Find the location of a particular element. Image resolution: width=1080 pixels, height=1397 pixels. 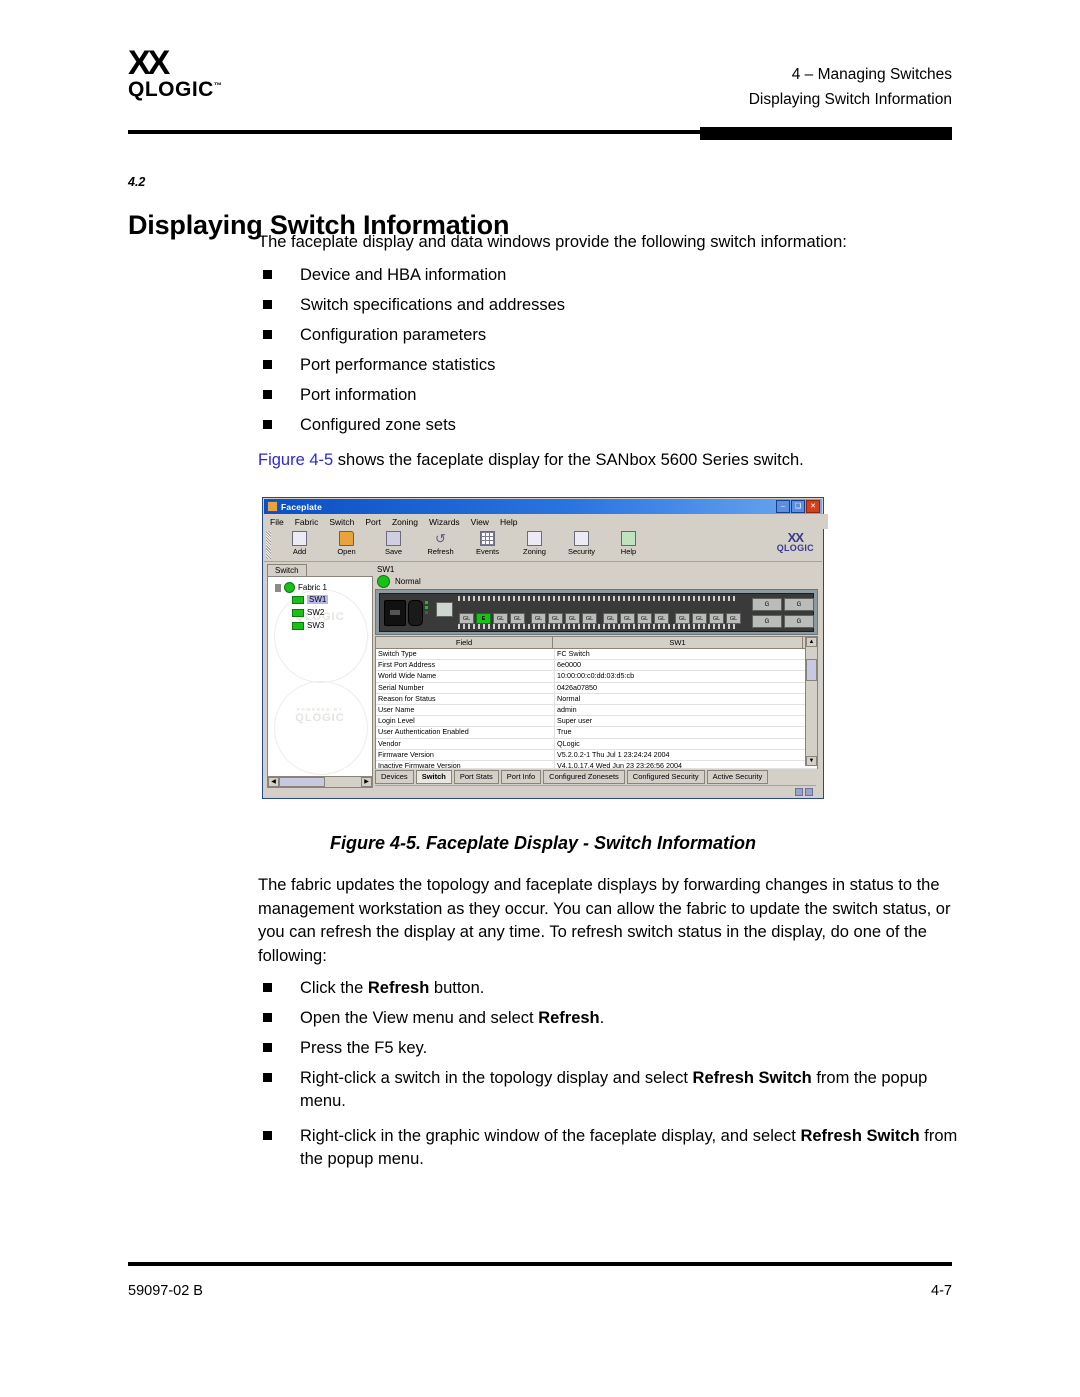

tab-active-security: Active Security is located at coordinates (737, 777).